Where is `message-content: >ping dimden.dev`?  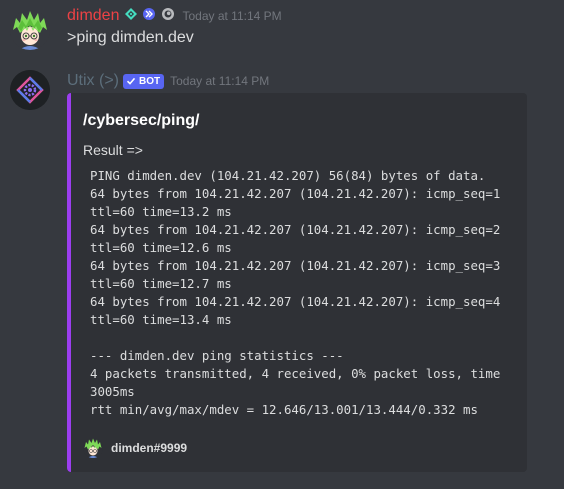
message-content: >ping dimden.dev is located at coordinates (130, 37).